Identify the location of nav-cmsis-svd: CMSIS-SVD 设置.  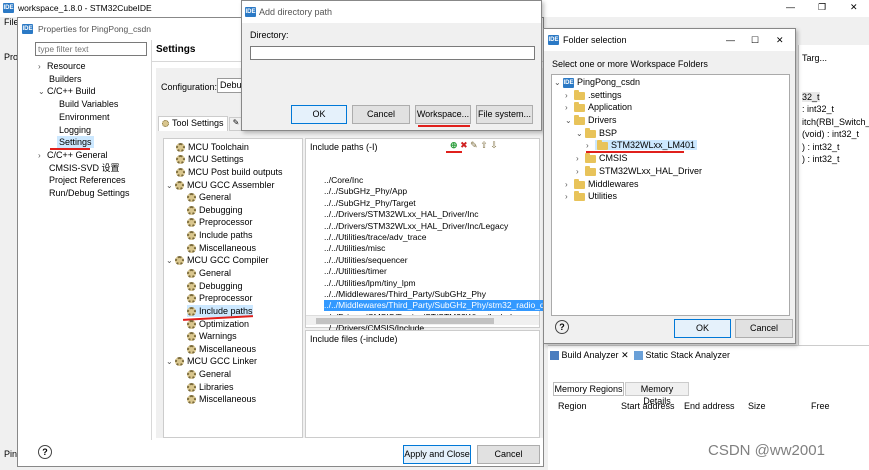
(84, 168).